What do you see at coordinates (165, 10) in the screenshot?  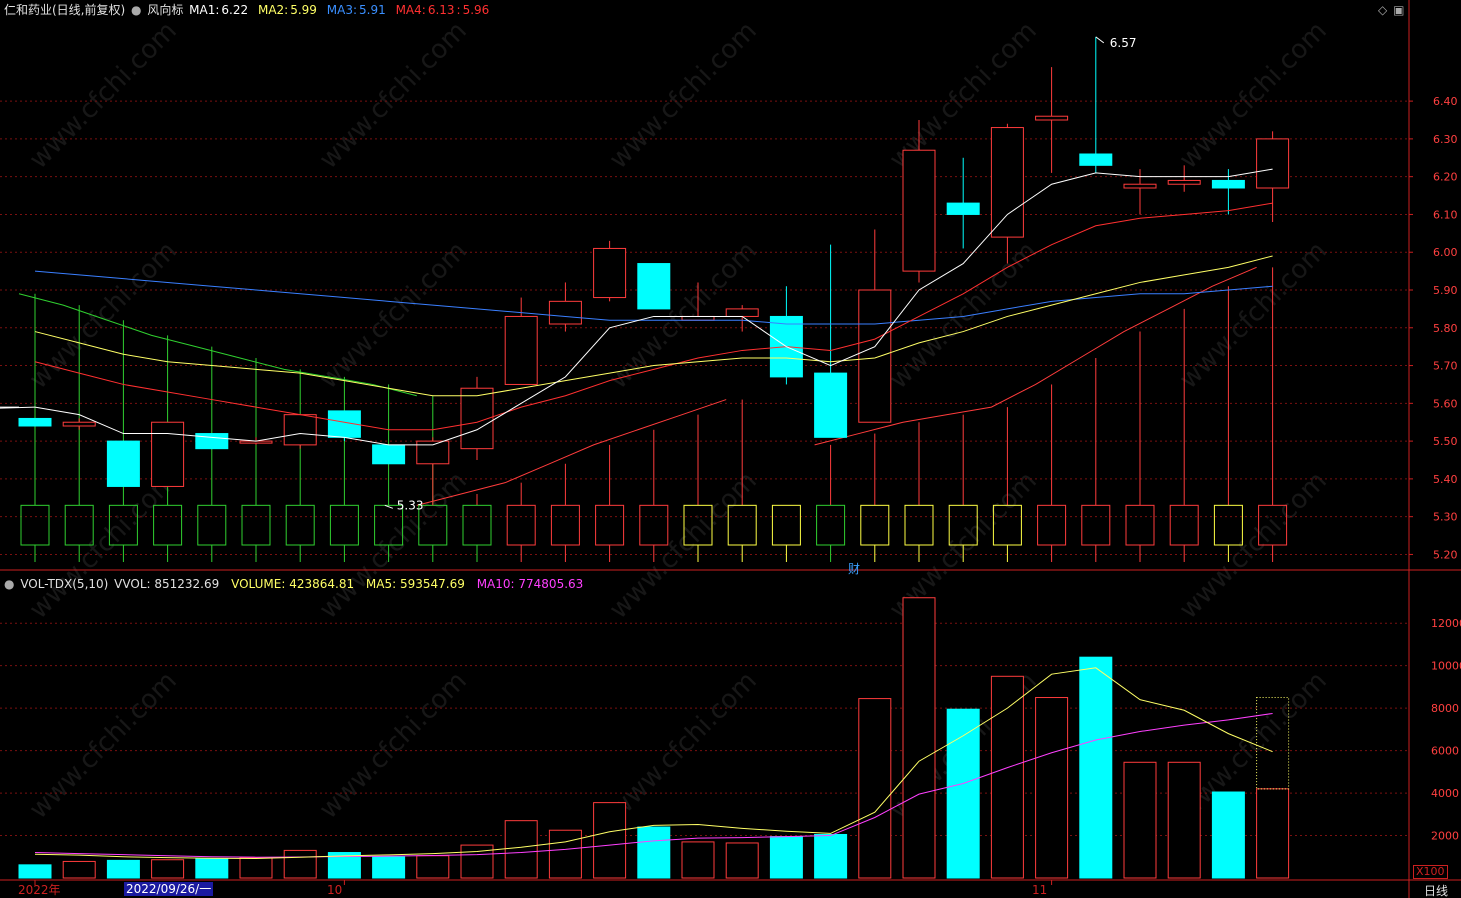 I see `indicator-name: 风向标` at bounding box center [165, 10].